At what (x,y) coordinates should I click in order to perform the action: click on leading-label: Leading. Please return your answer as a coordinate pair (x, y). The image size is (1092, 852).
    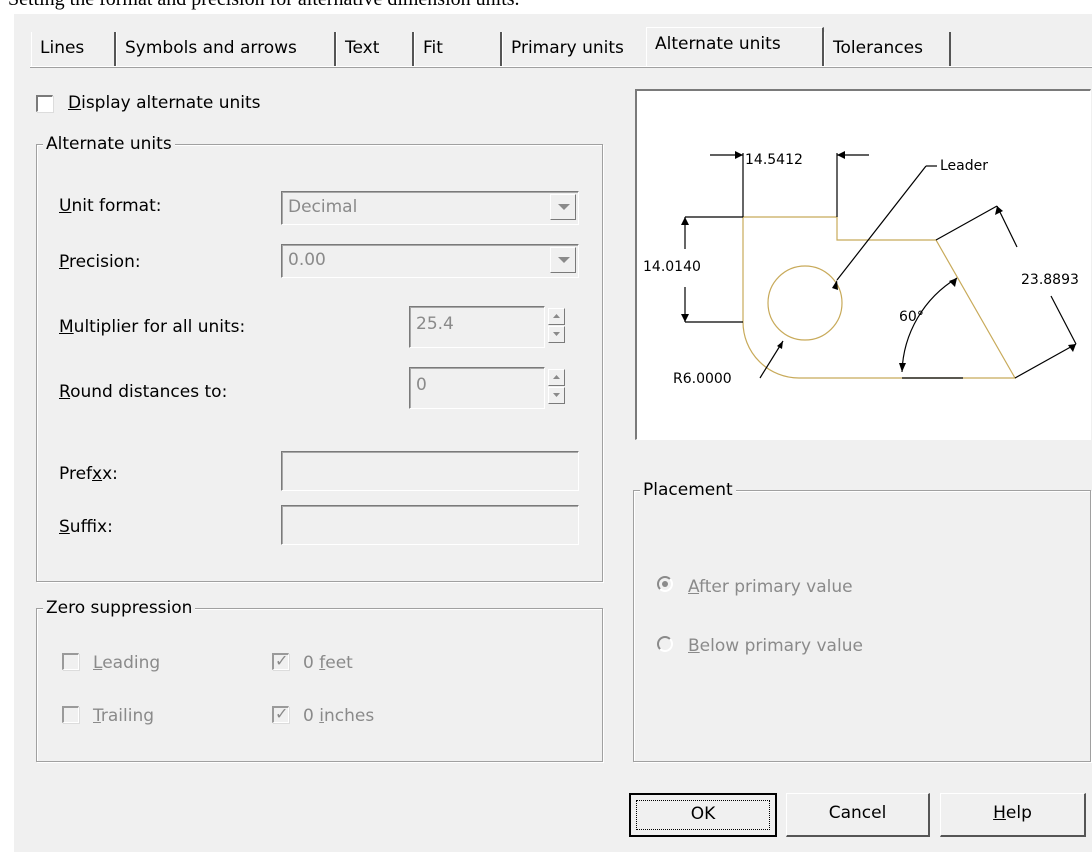
    Looking at the image, I should click on (127, 663).